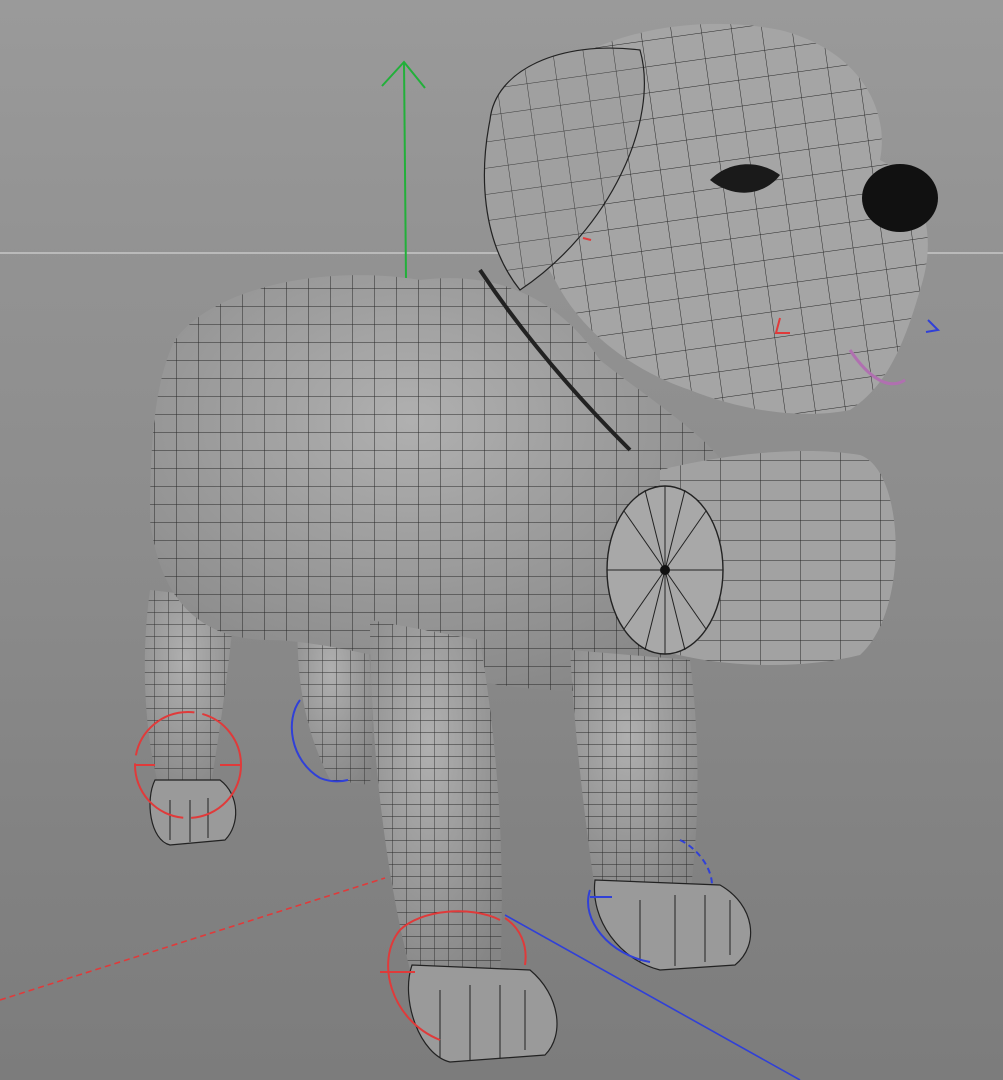 The image size is (1003, 1080). Describe the element at coordinates (661, 810) in the screenshot. I see `front-left-leg` at that location.